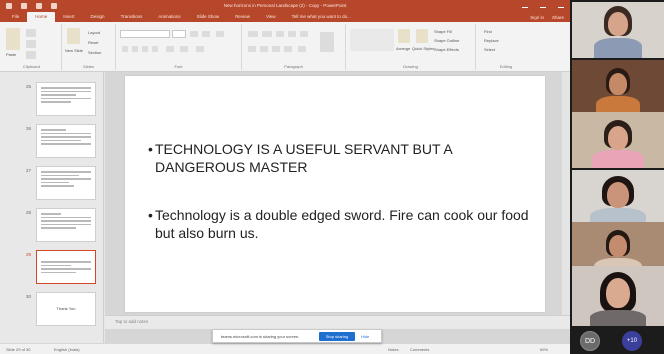 This screenshot has height=354, width=664. What do you see at coordinates (489, 49) in the screenshot?
I see `select-button: Select` at bounding box center [489, 49].